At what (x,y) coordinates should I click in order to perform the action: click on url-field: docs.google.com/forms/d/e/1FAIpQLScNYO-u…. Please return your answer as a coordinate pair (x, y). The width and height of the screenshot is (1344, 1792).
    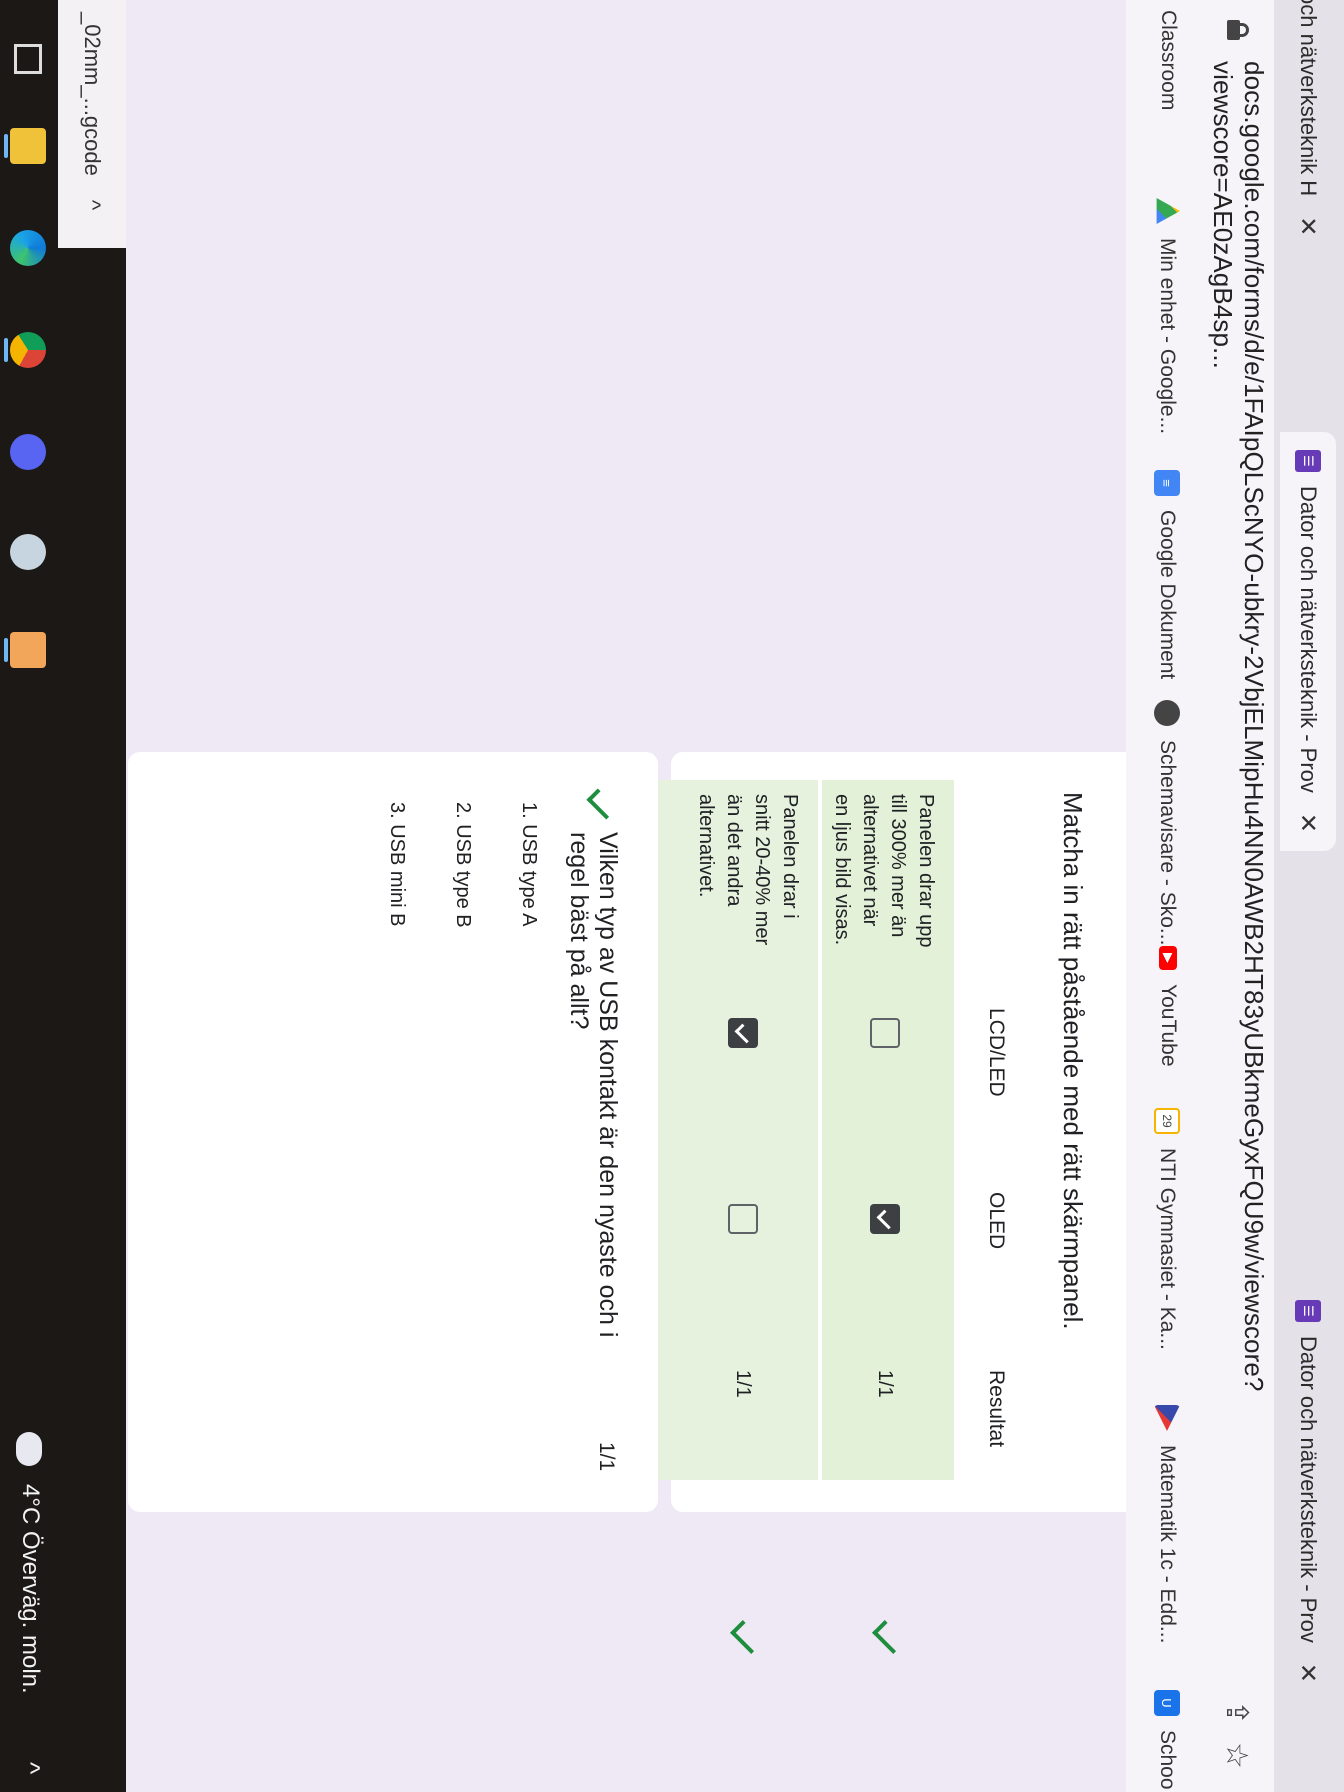
    Looking at the image, I should click on (1238, 820).